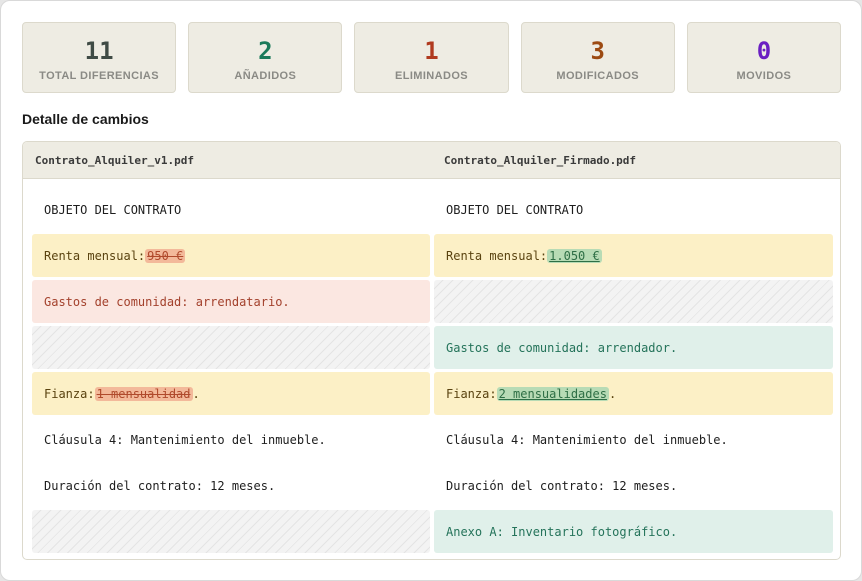 This screenshot has width=862, height=581. Describe the element at coordinates (113, 209) in the screenshot. I see `diff-row-left: OBJETO DEL CONTRATO` at that location.